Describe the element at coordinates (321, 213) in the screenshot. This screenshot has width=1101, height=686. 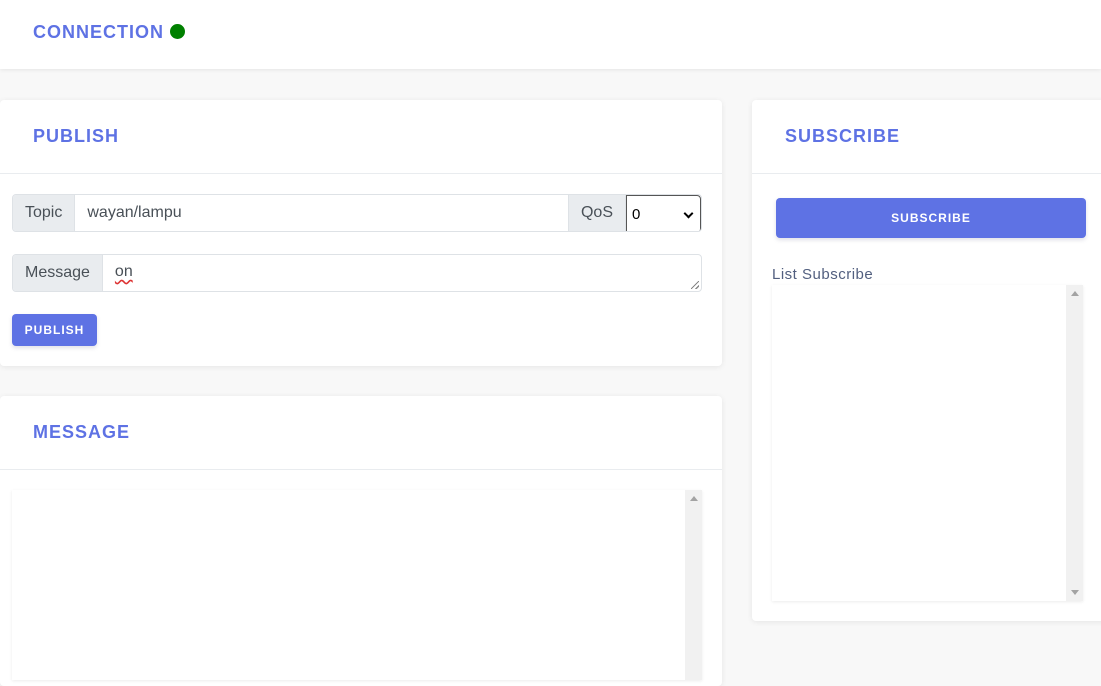
I see `topic-input` at that location.